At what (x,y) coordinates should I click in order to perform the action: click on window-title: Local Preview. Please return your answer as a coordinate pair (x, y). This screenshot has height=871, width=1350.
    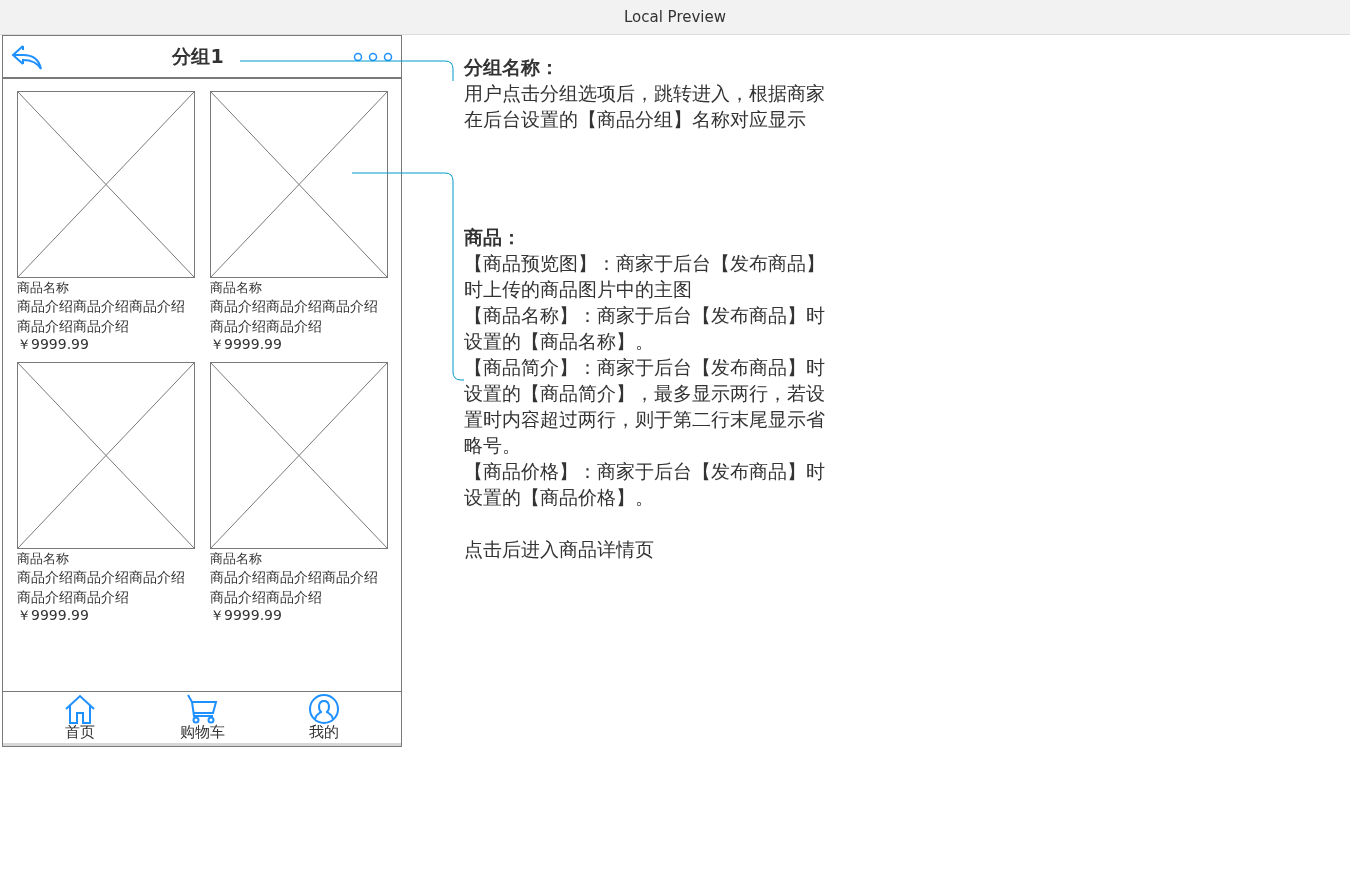
    Looking at the image, I should click on (674, 17).